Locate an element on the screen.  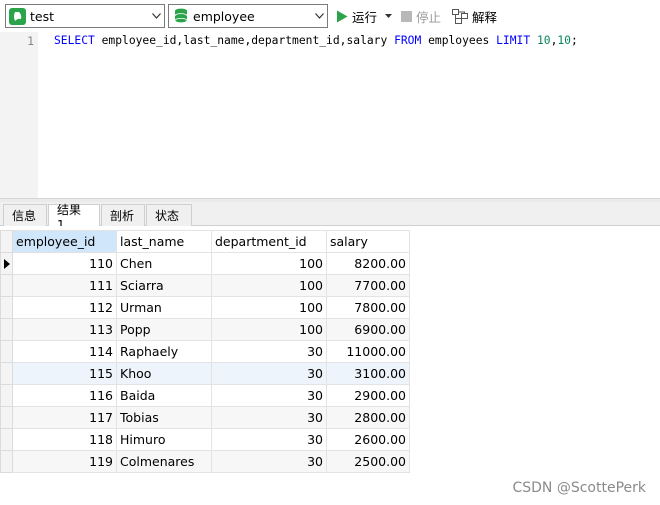
cell-salary: 2800.00 is located at coordinates (368, 417).